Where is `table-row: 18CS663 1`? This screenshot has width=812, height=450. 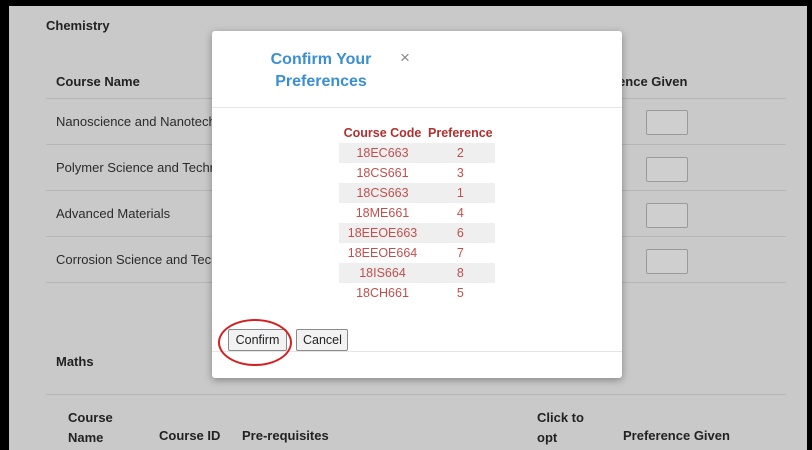
table-row: 18CS663 1 is located at coordinates (417, 193).